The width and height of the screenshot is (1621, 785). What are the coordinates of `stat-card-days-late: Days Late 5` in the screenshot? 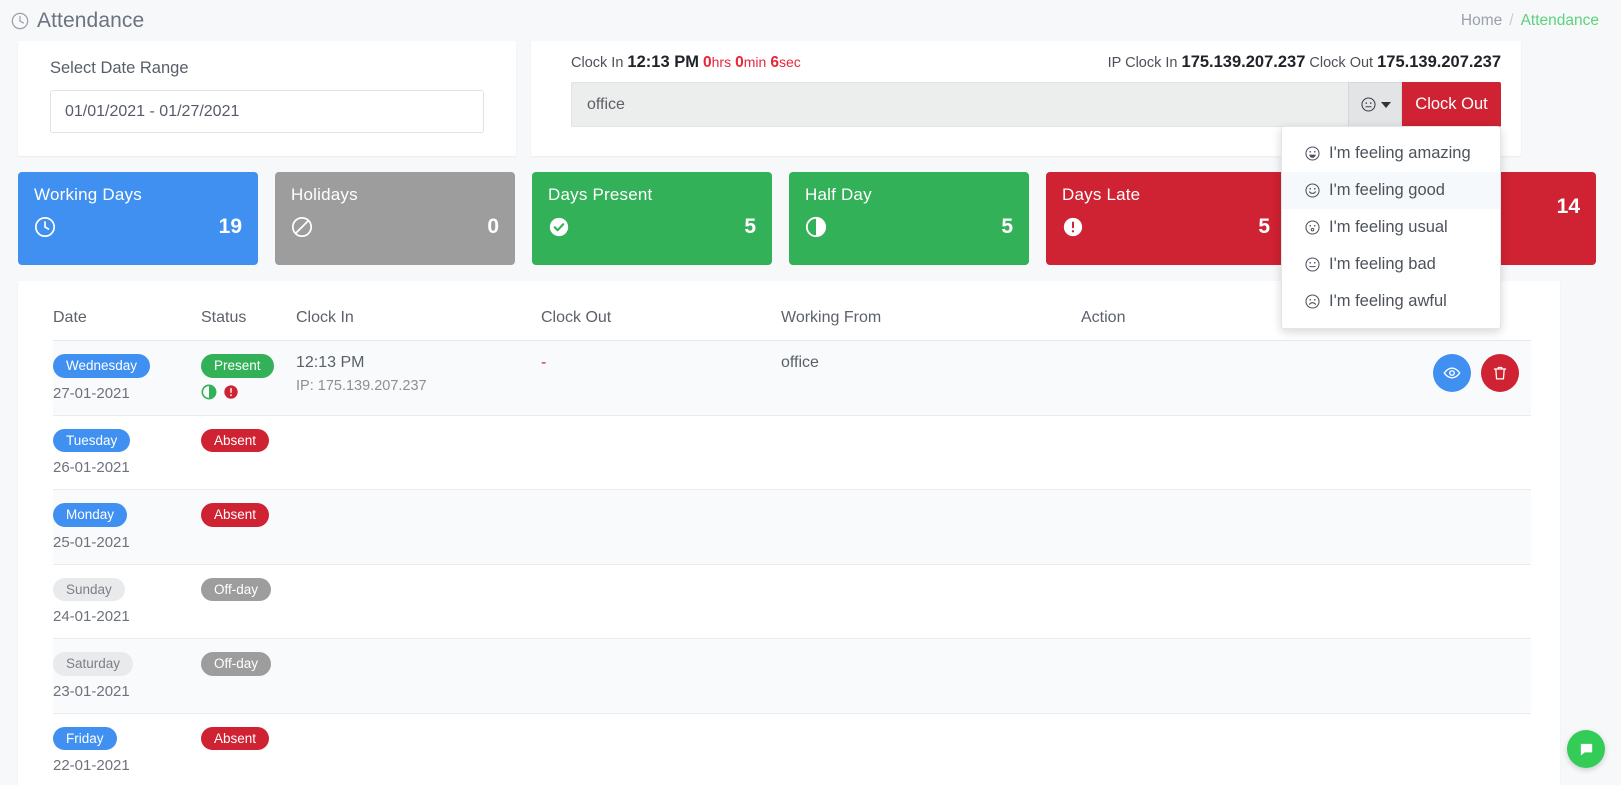 It's located at (1166, 218).